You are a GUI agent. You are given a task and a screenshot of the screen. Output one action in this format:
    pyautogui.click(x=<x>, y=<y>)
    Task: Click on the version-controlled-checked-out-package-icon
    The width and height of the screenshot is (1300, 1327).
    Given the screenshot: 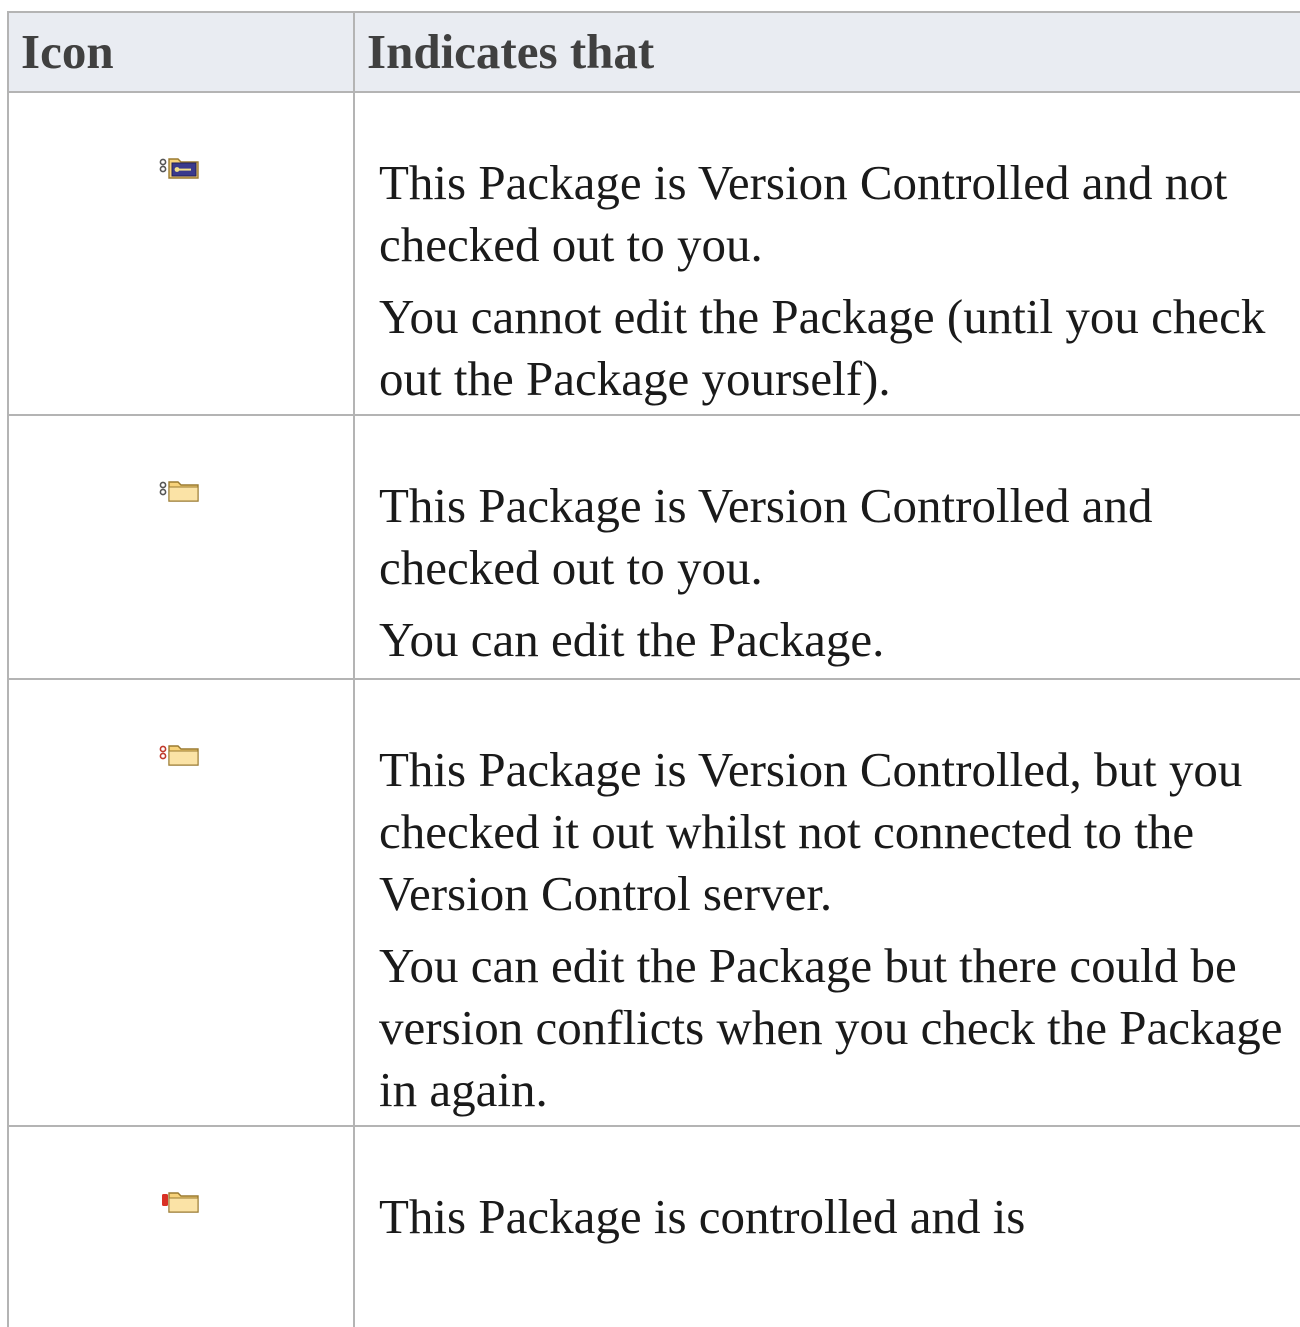 What is the action you would take?
    pyautogui.click(x=179, y=491)
    